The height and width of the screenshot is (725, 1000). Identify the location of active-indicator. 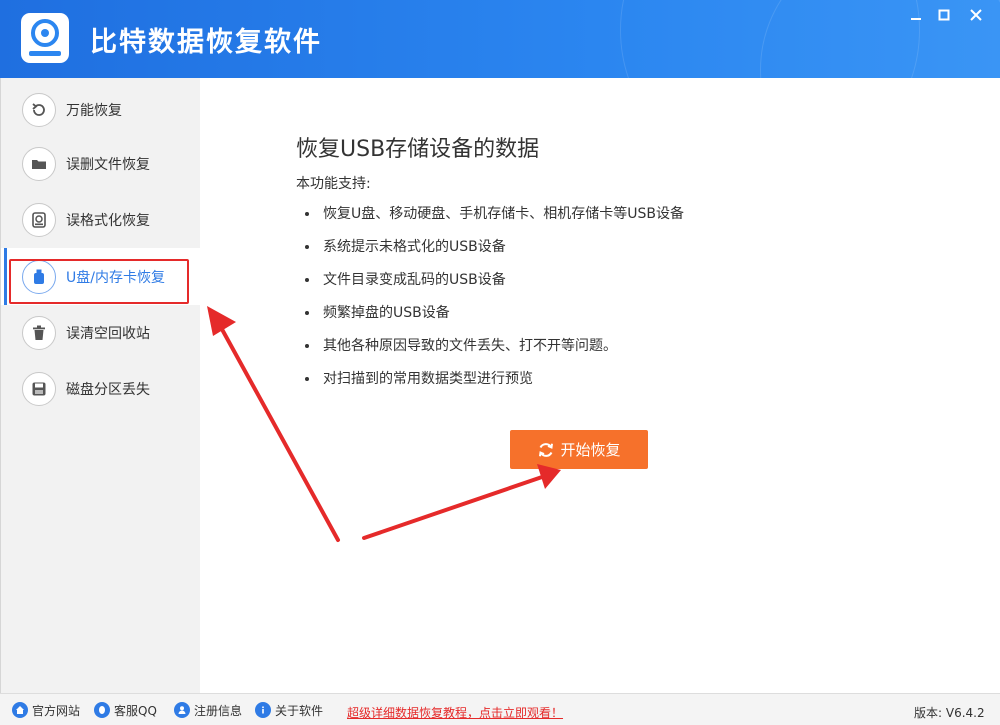
(5, 276).